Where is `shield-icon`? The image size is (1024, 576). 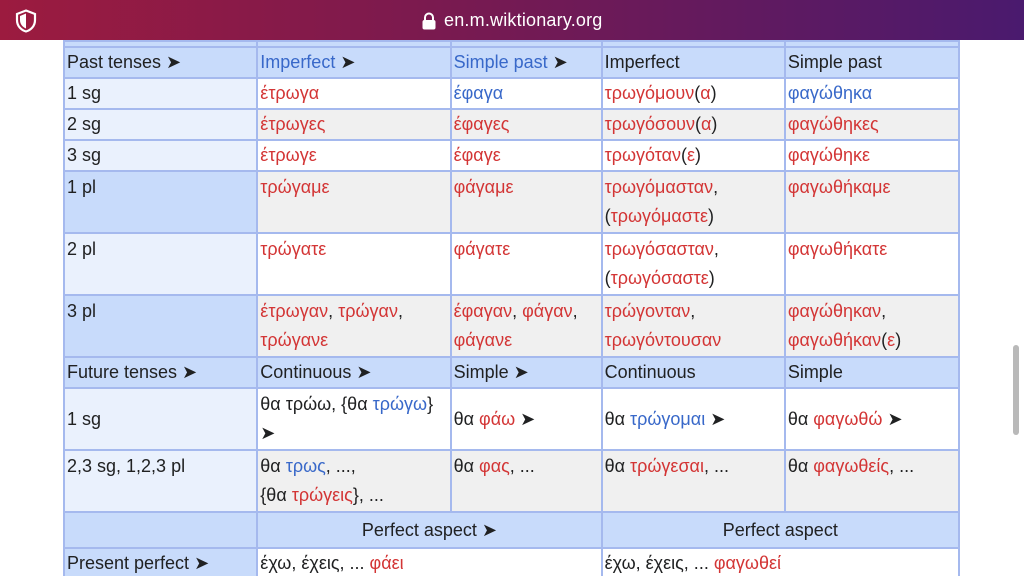
shield-icon is located at coordinates (26, 21).